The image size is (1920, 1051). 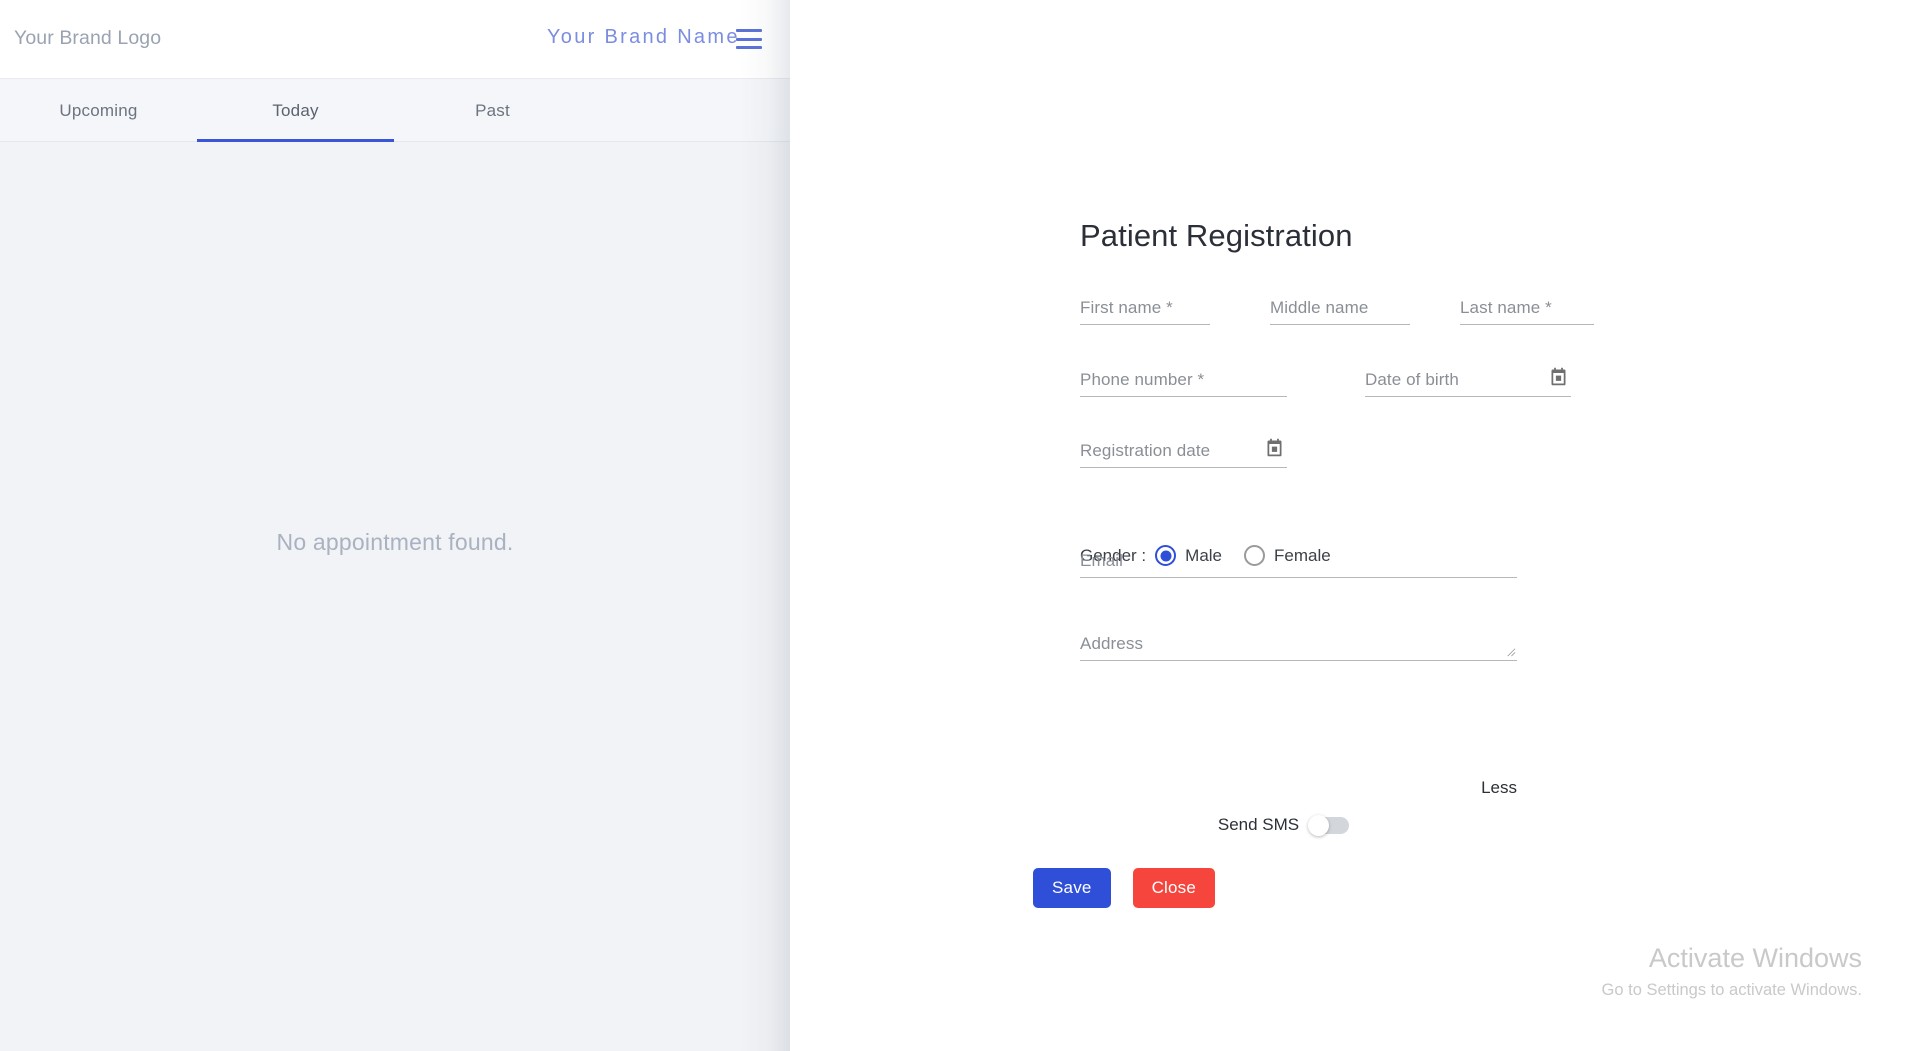 What do you see at coordinates (295, 110) in the screenshot?
I see `tab-today: Today` at bounding box center [295, 110].